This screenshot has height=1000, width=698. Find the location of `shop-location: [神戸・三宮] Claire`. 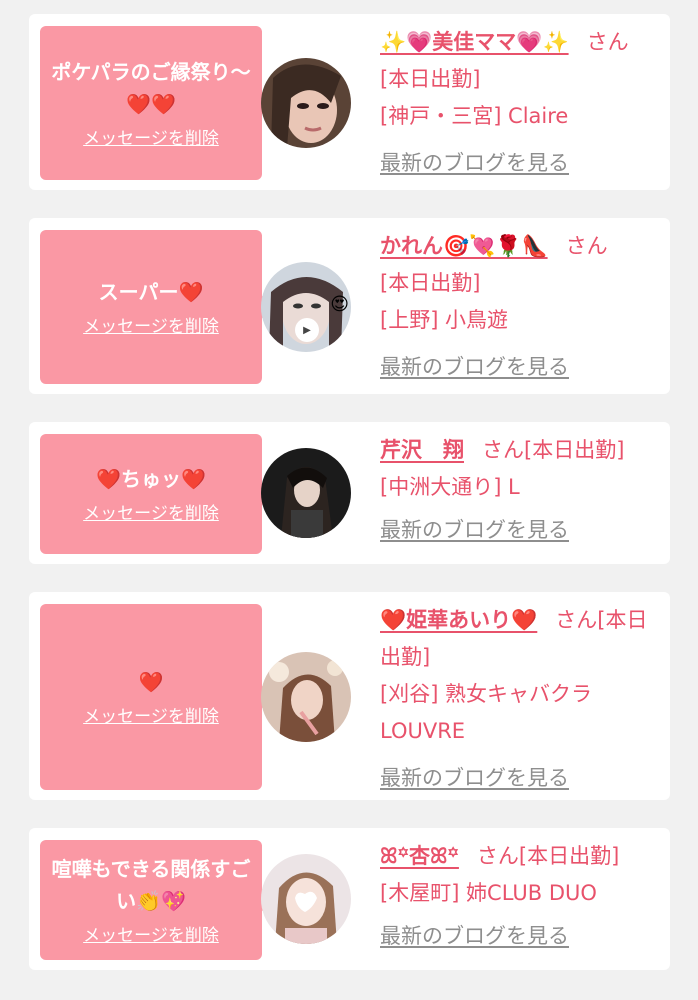

shop-location: [神戸・三宮] Claire is located at coordinates (474, 116).